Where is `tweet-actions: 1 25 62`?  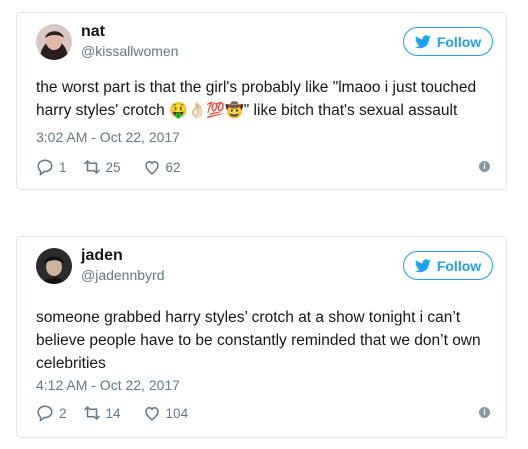
tweet-actions: 1 25 62 is located at coordinates (108, 167).